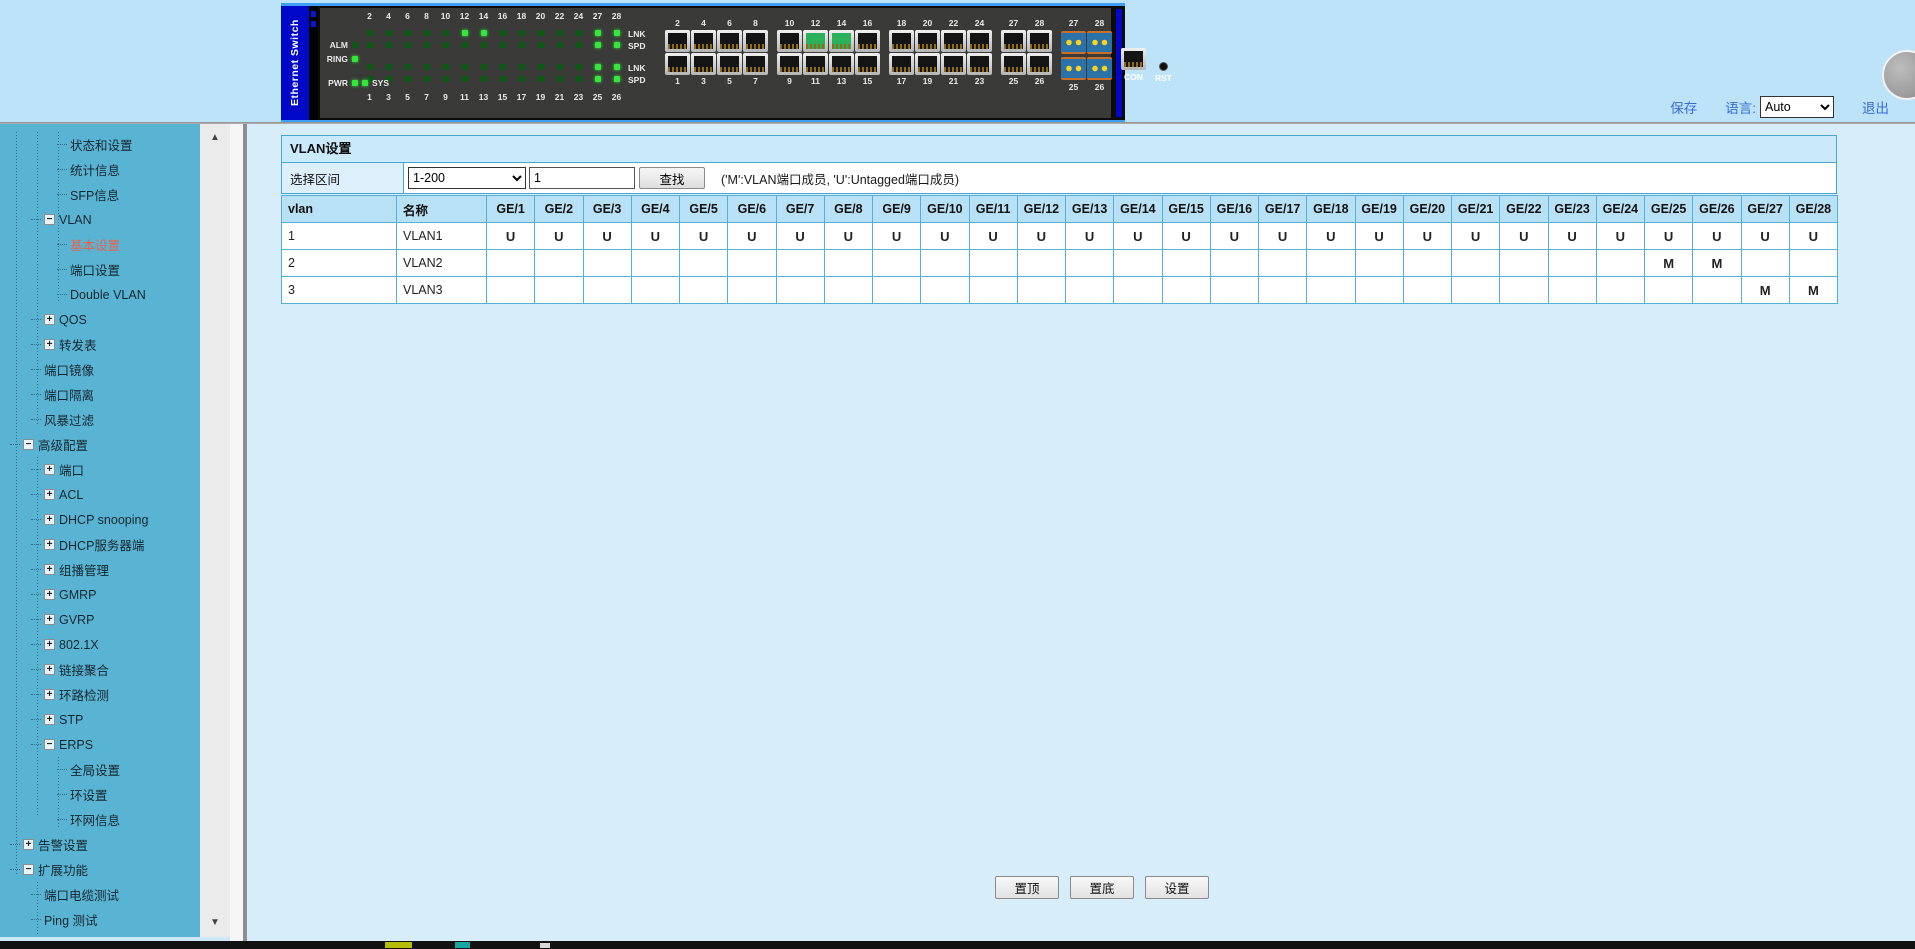 This screenshot has height=949, width=1915. Describe the element at coordinates (582, 178) in the screenshot. I see `vlan-search-input` at that location.